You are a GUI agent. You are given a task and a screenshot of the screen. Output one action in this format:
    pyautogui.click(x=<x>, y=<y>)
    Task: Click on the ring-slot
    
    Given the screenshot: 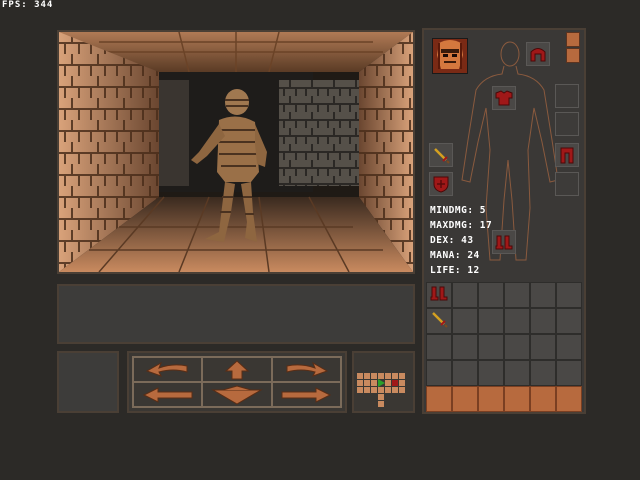 What is the action you would take?
    pyautogui.click(x=567, y=124)
    